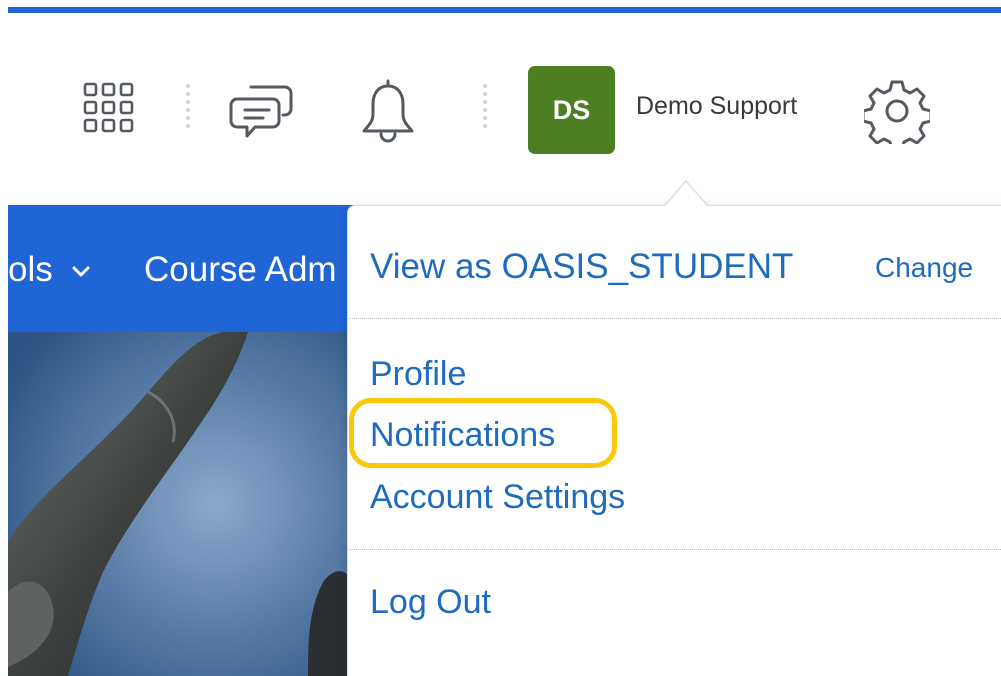  I want to click on top-accent-stripe, so click(500, 6).